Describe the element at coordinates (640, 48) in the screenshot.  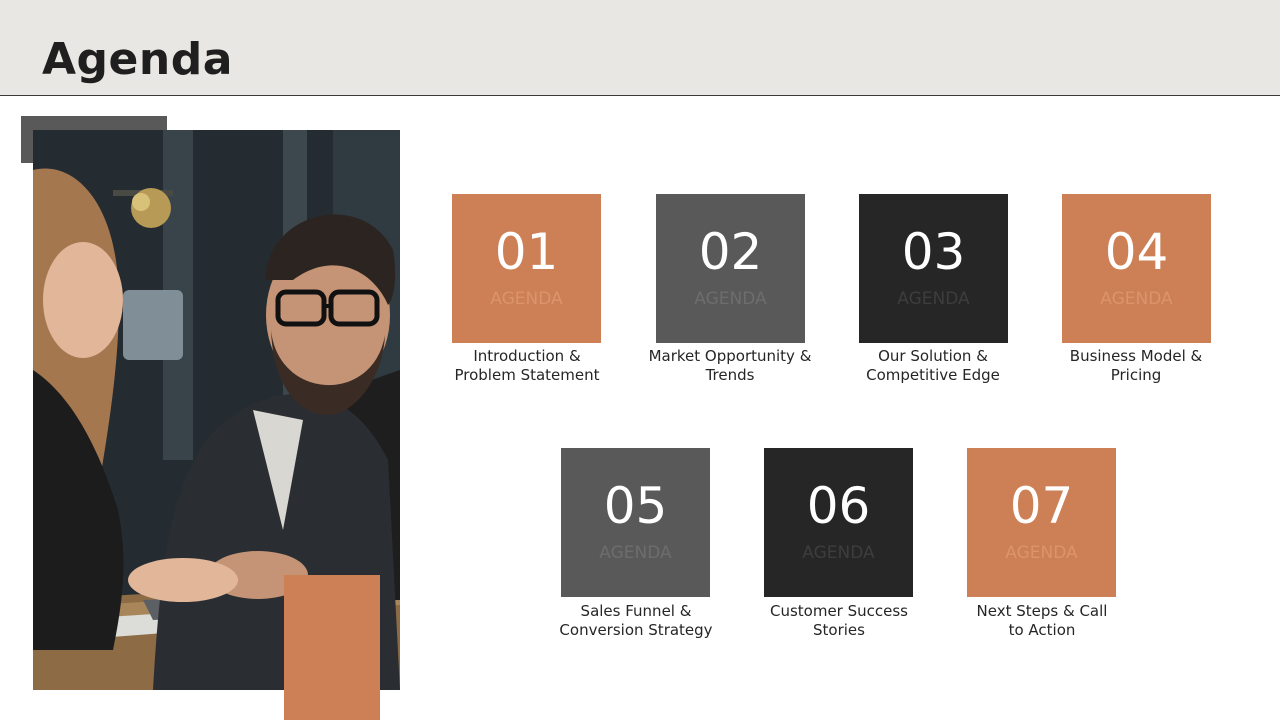
I see `slide-header: Agenda` at that location.